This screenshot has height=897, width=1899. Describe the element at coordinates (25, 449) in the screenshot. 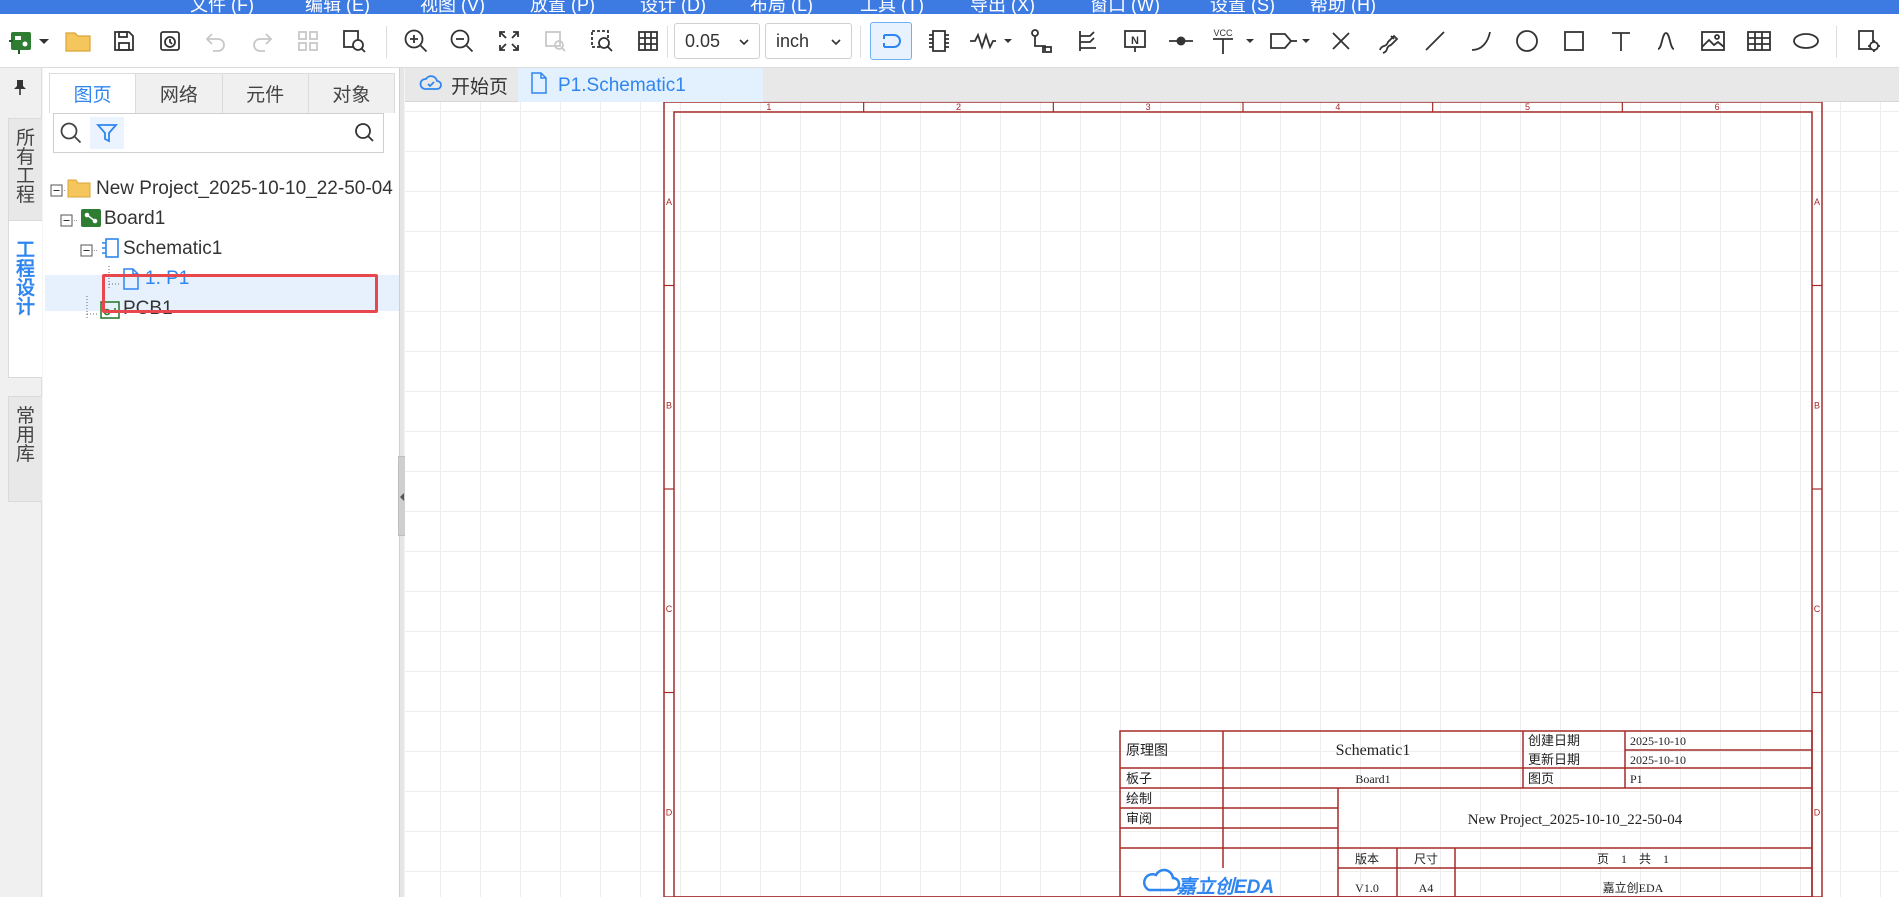

I see `vtab-common-library: 常用库` at that location.